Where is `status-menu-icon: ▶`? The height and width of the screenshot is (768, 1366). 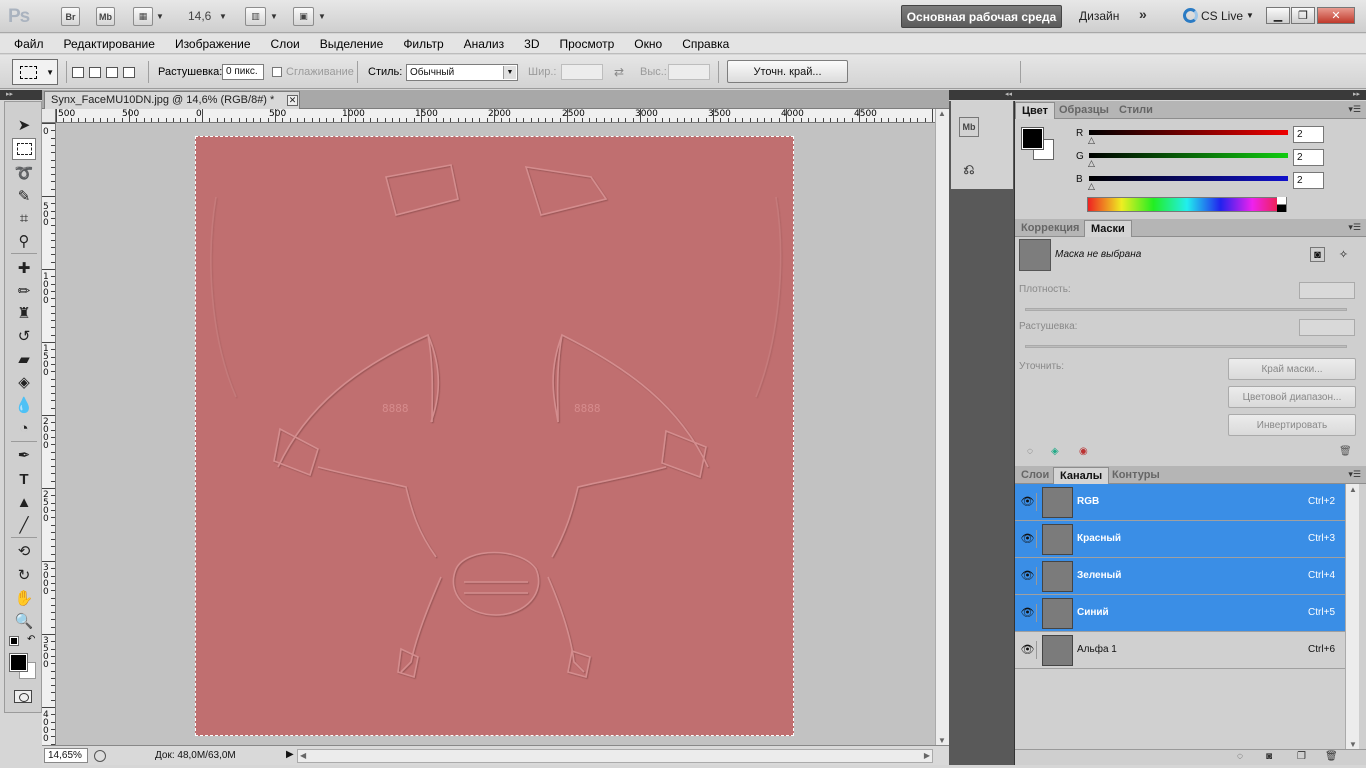
status-menu-icon: ▶ is located at coordinates (290, 754).